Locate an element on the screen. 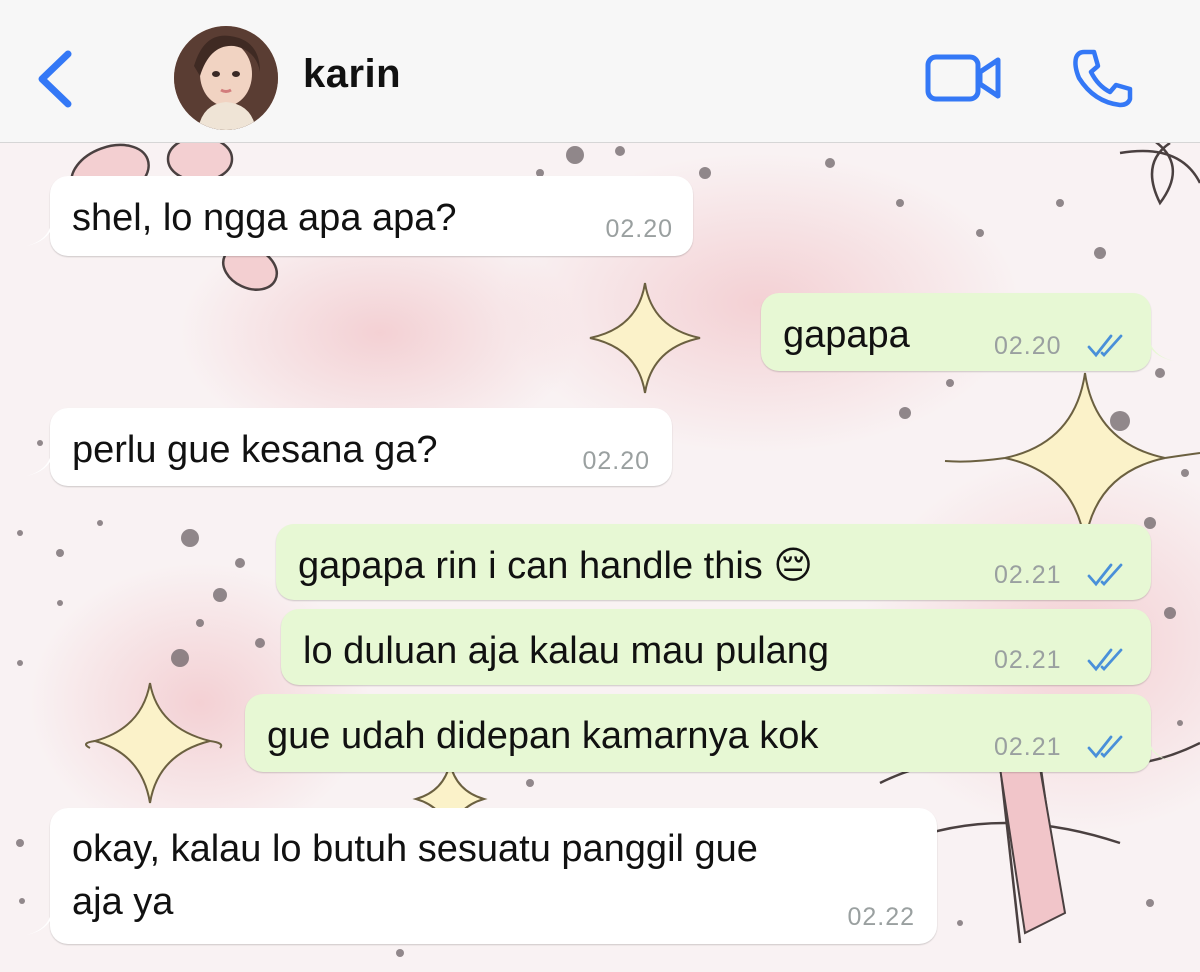  phone-icon is located at coordinates (1103, 78).